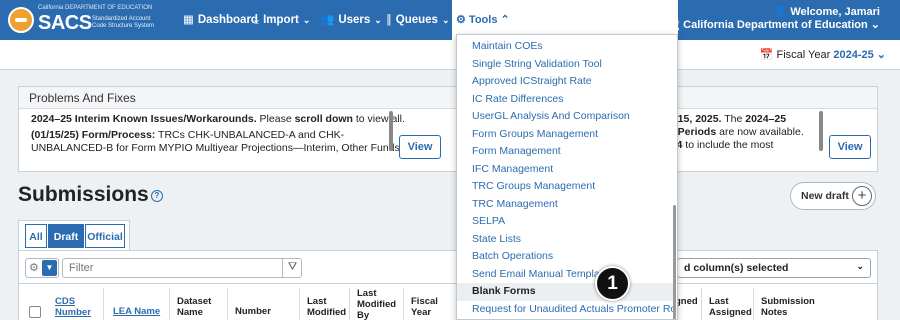  What do you see at coordinates (675, 25) in the screenshot?
I see `org-building-icon: 🏛` at bounding box center [675, 25].